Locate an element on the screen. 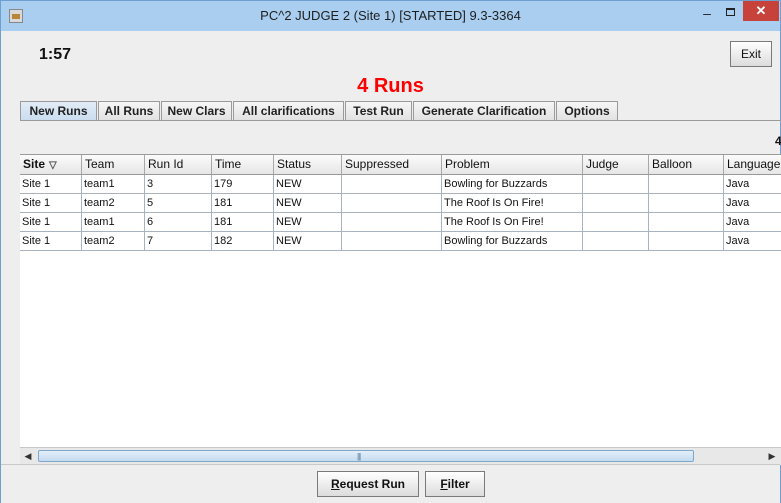 The image size is (781, 503). maximize-button is located at coordinates (731, 13).